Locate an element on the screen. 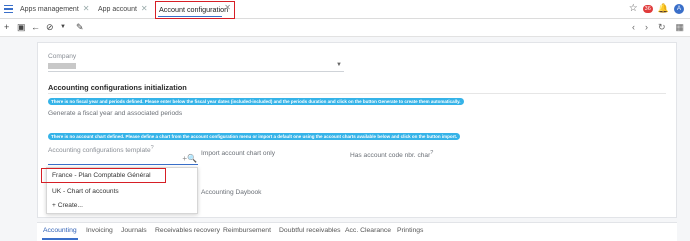 This screenshot has width=690, height=241. toolbar: + ▣ ← ⊘ ▼ ✎ ‹ › ↻ ▦ is located at coordinates (345, 28).